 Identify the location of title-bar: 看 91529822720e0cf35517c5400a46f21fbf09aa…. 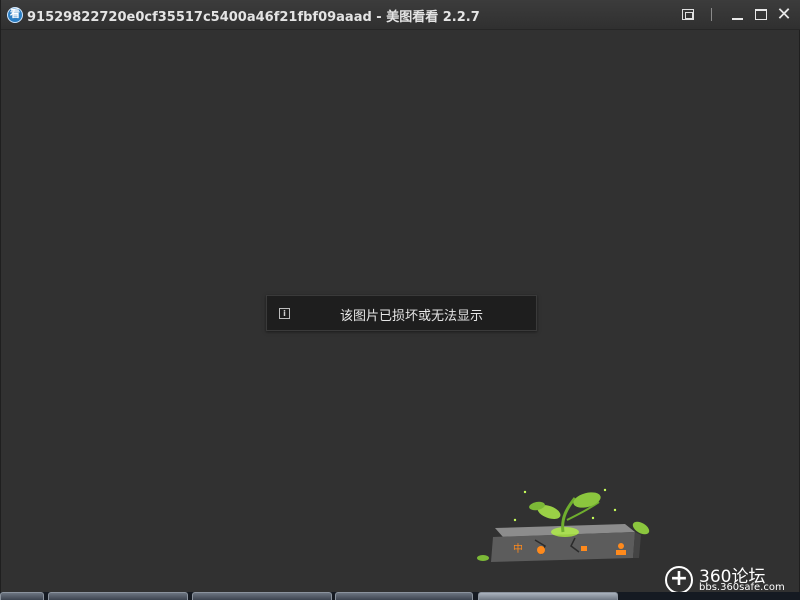
(400, 15).